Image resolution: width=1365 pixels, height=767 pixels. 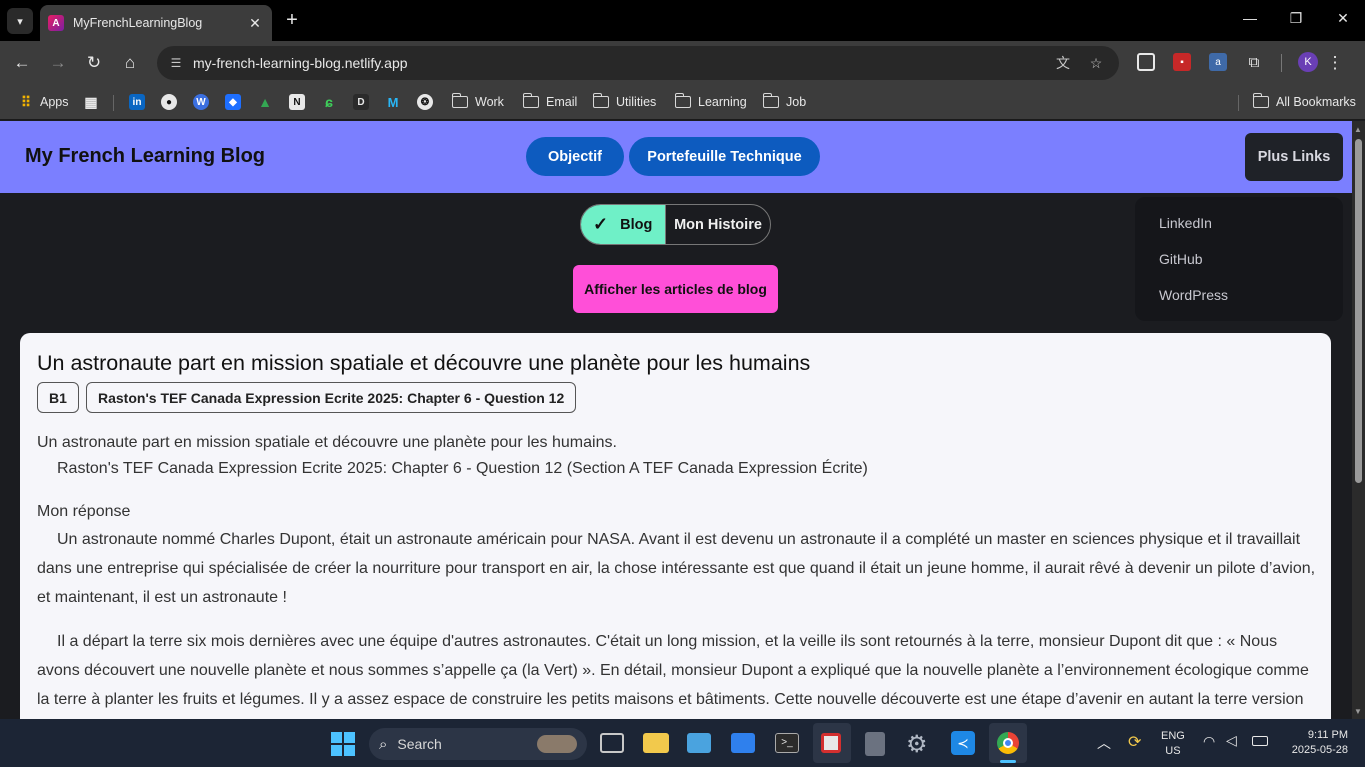 I want to click on scrollbar-thumb, so click(x=1358, y=311).